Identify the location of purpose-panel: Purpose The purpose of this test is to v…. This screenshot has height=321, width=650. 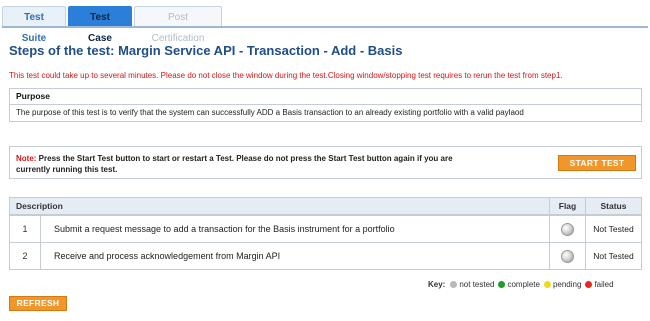
(325, 105).